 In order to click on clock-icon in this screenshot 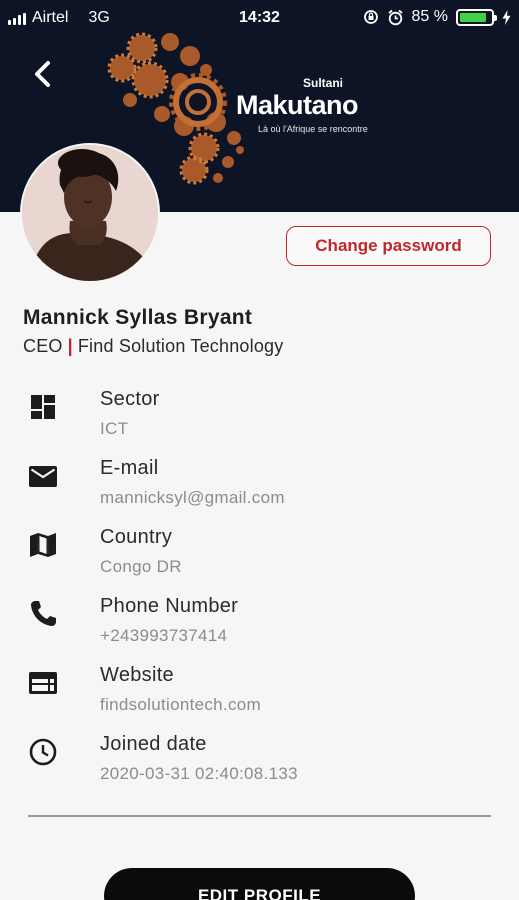, I will do `click(43, 752)`.